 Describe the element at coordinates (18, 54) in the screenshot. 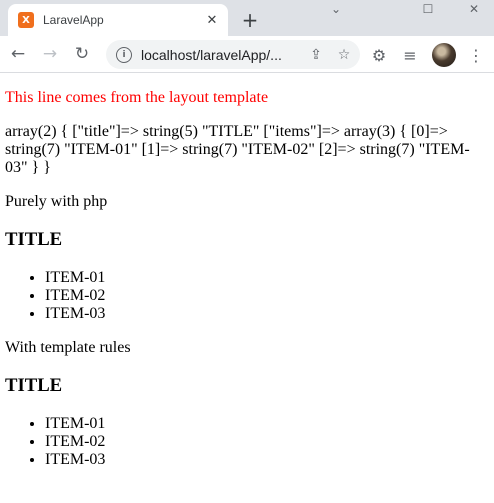

I see `back-icon: ←` at that location.